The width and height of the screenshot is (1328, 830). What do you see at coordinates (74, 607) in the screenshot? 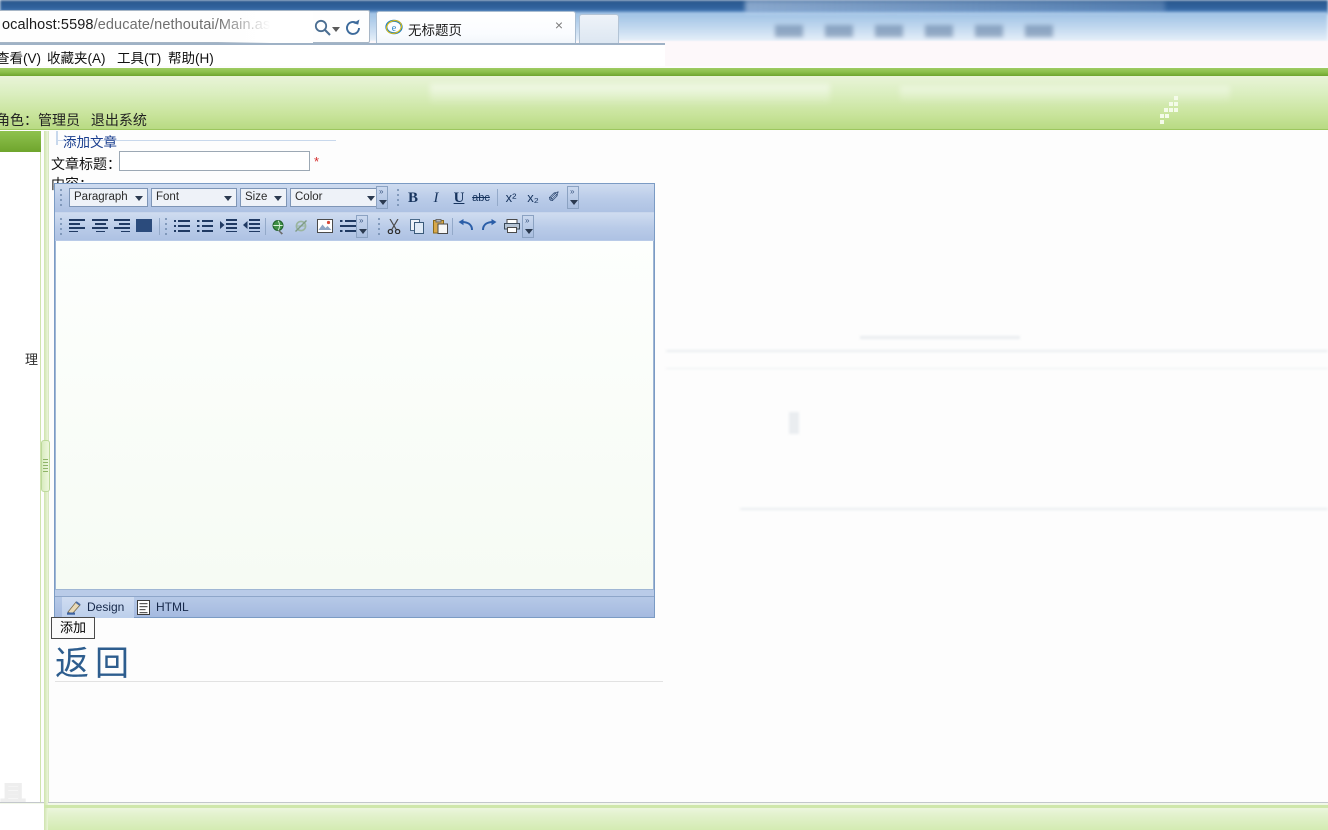
I see `design-pencil-icon` at bounding box center [74, 607].